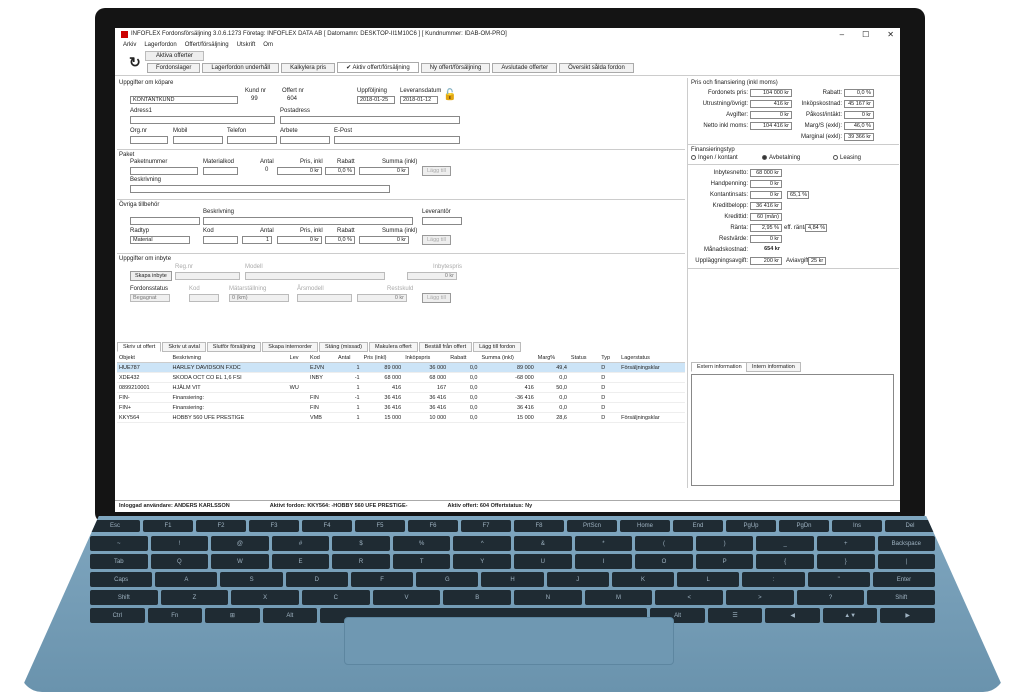 This screenshot has width=1014, height=698. Describe the element at coordinates (766, 239) in the screenshot. I see `restvarde-input: 0 kr` at that location.